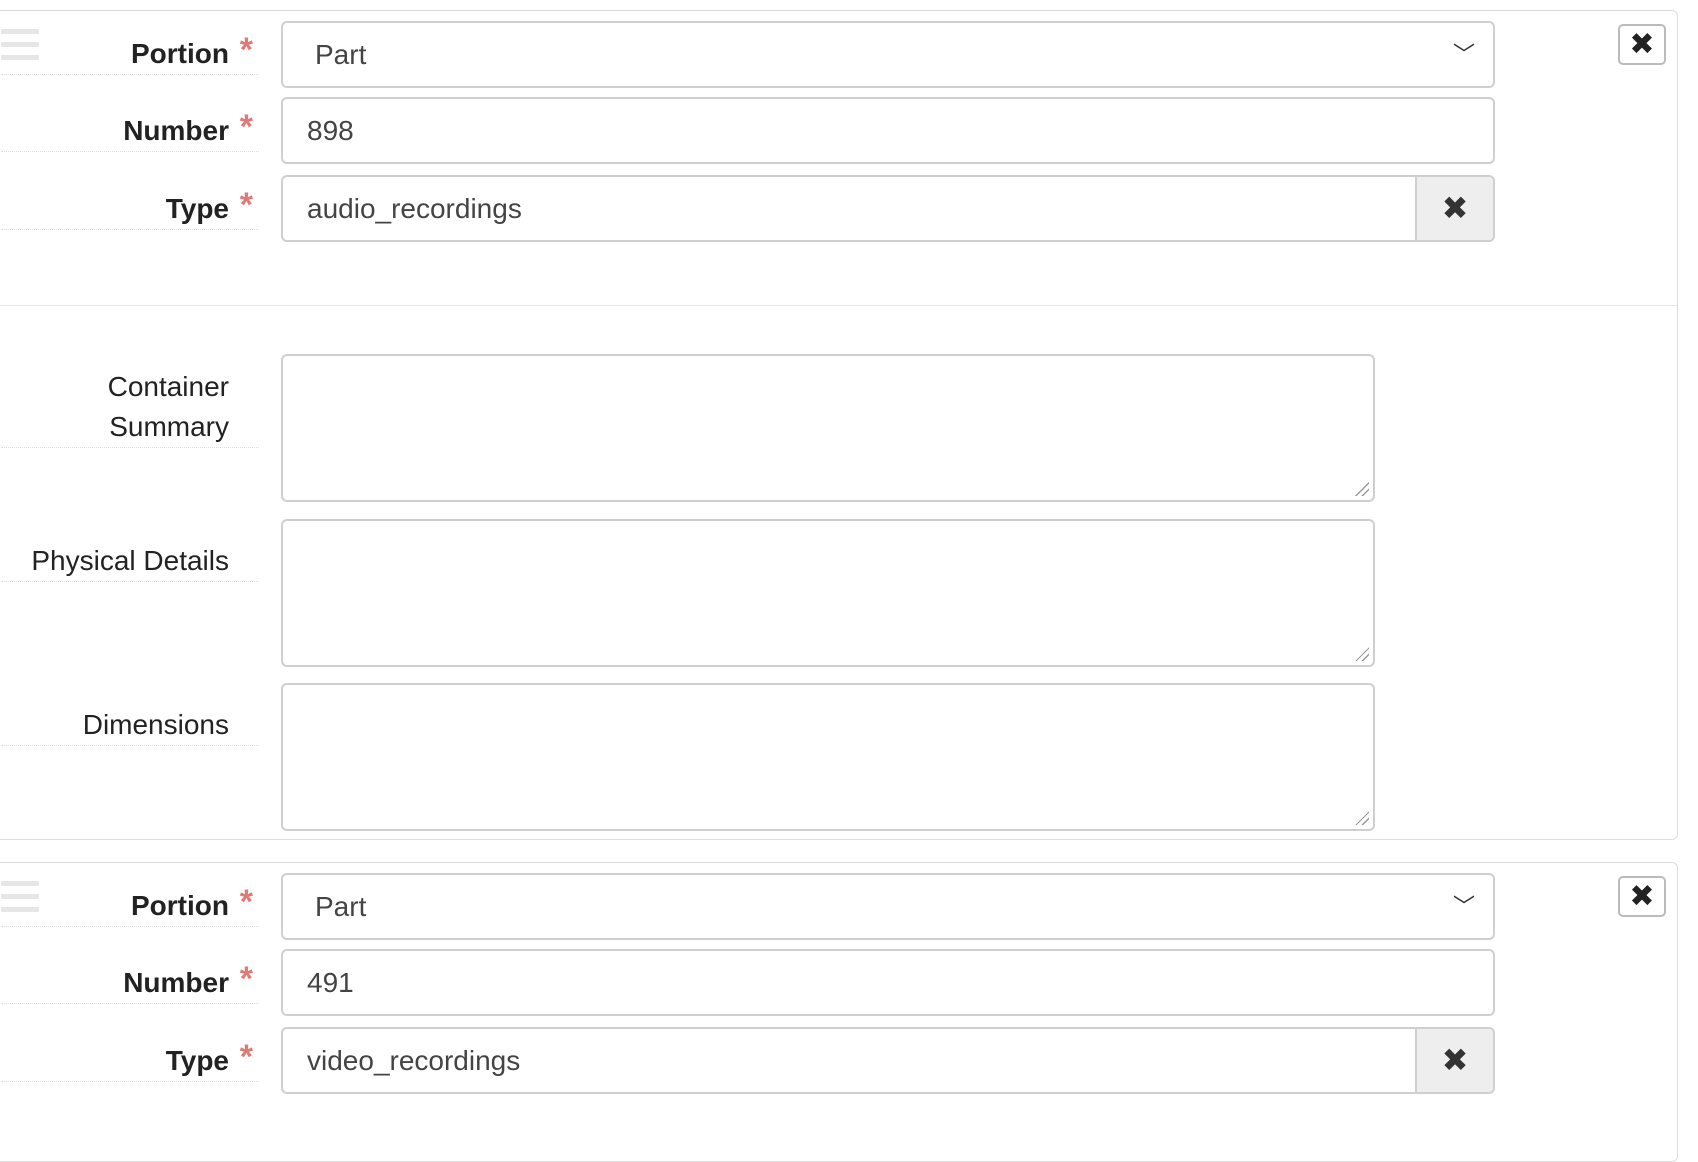 This screenshot has height=1162, width=1698. I want to click on number-input-value: 491, so click(330, 982).